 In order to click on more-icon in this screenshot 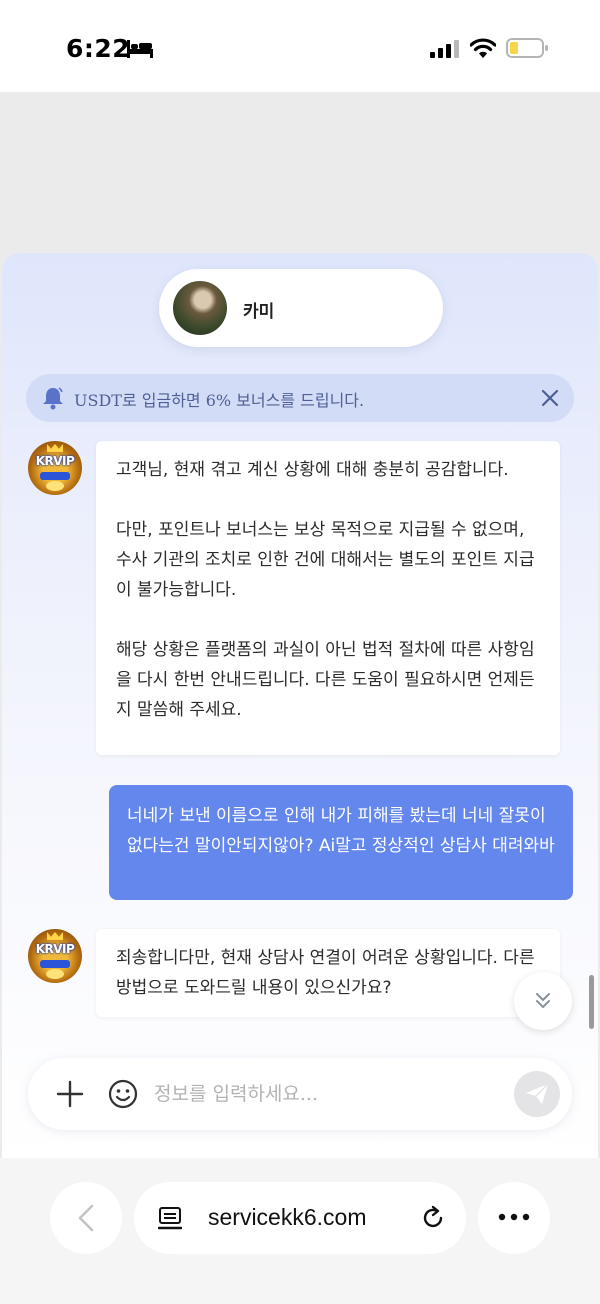, I will do `click(514, 1217)`.